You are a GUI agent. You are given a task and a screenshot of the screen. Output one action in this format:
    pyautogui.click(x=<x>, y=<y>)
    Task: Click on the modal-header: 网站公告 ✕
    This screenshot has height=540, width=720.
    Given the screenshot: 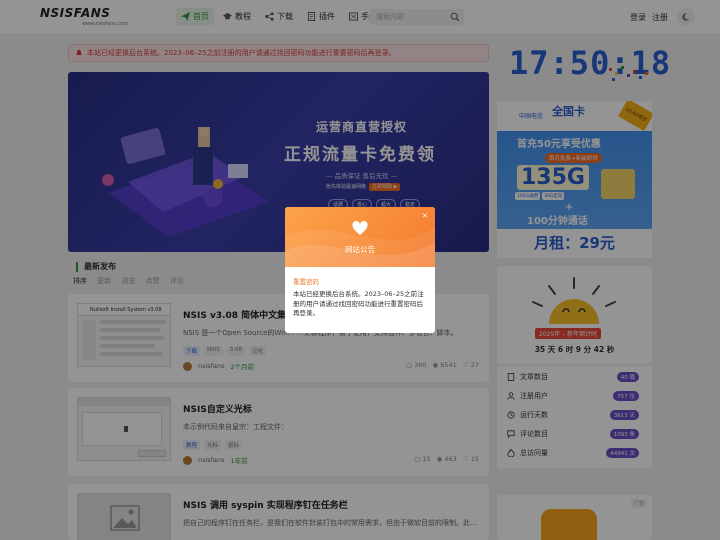 What is the action you would take?
    pyautogui.click(x=360, y=237)
    